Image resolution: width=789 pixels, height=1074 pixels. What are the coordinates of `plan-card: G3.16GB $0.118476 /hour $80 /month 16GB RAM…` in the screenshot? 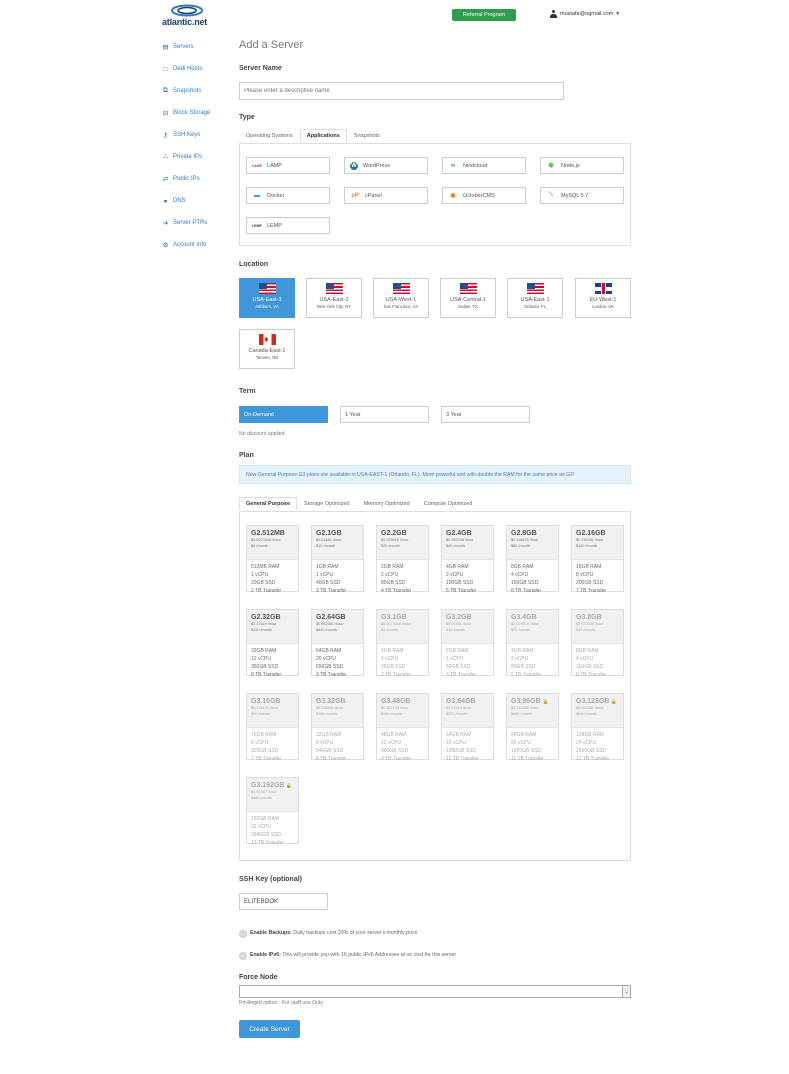 It's located at (272, 727).